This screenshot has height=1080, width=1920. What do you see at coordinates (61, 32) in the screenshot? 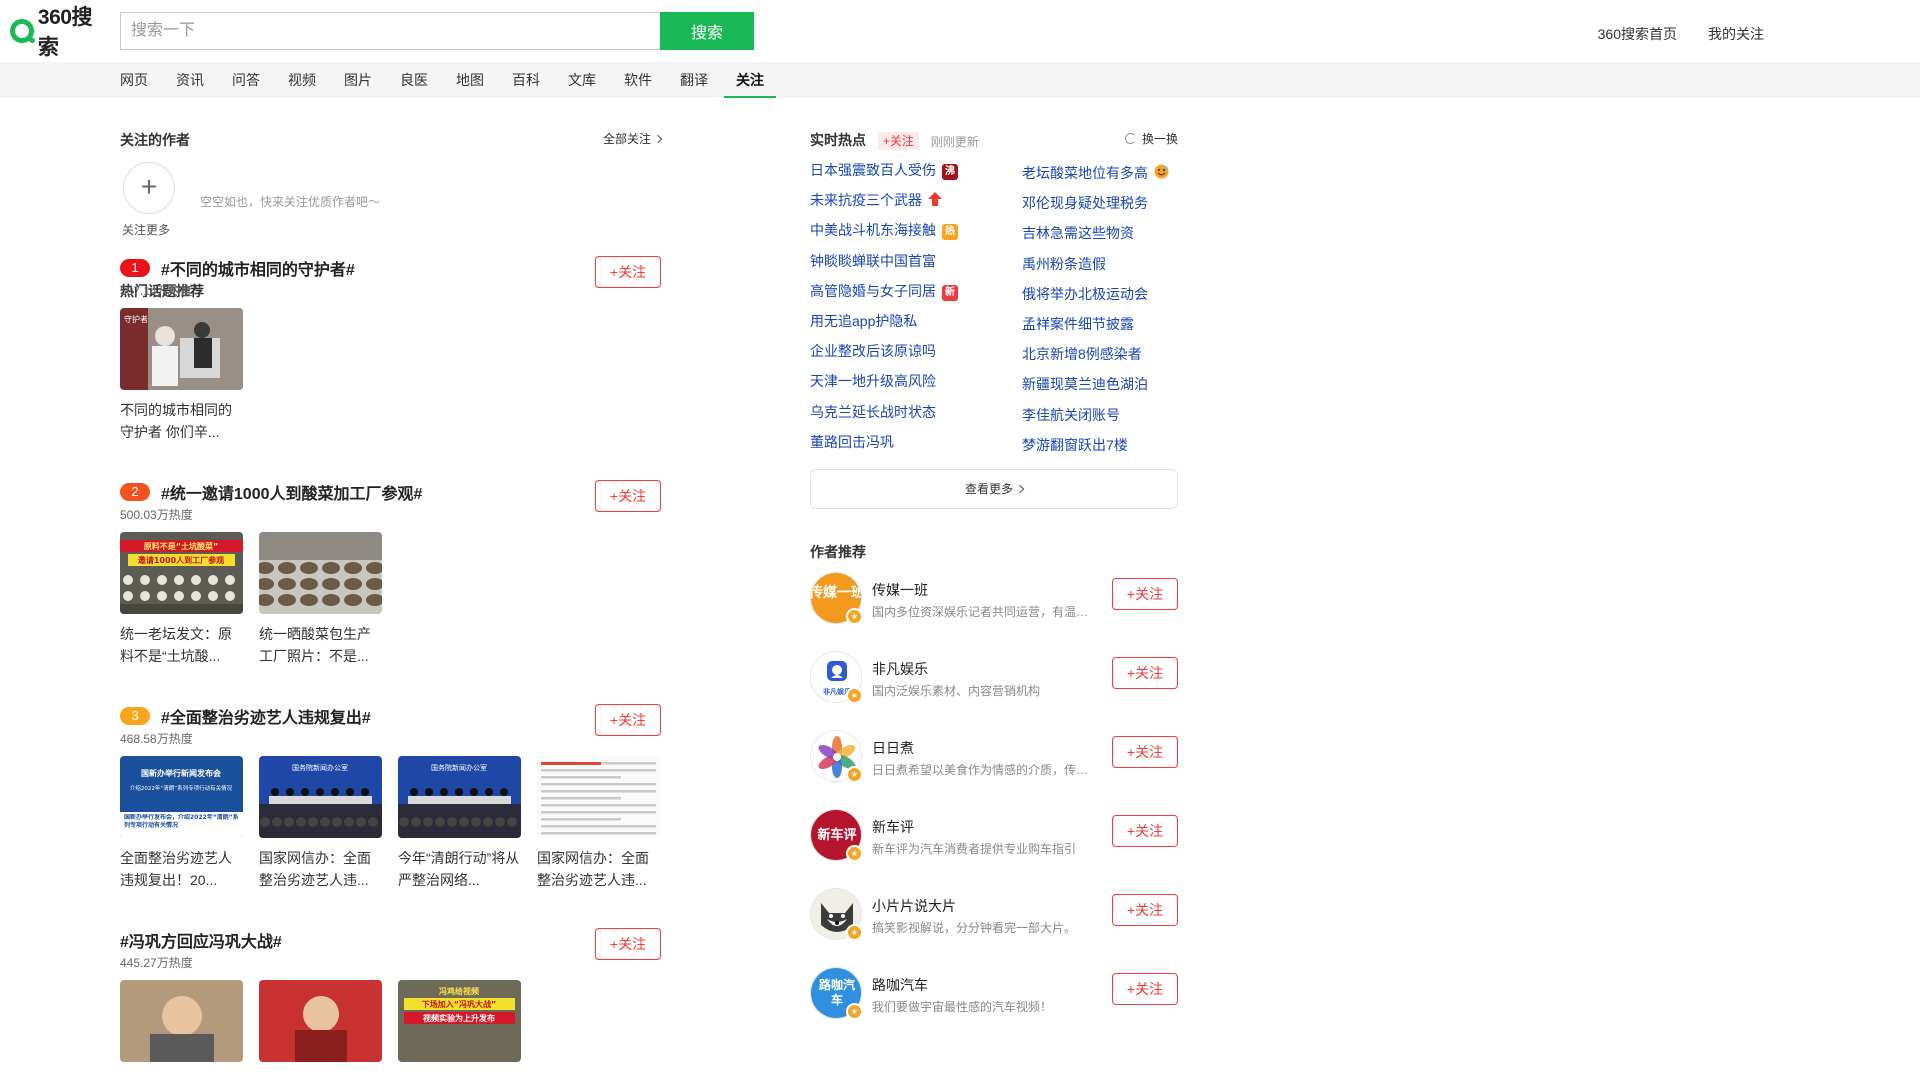
I see `logo: 360搜索` at bounding box center [61, 32].